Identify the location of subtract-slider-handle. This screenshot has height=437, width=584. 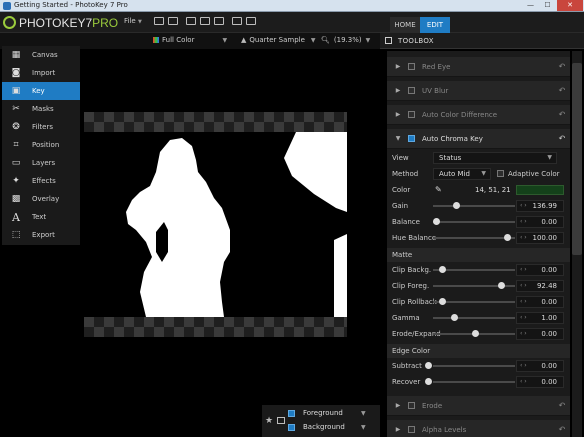
(428, 365).